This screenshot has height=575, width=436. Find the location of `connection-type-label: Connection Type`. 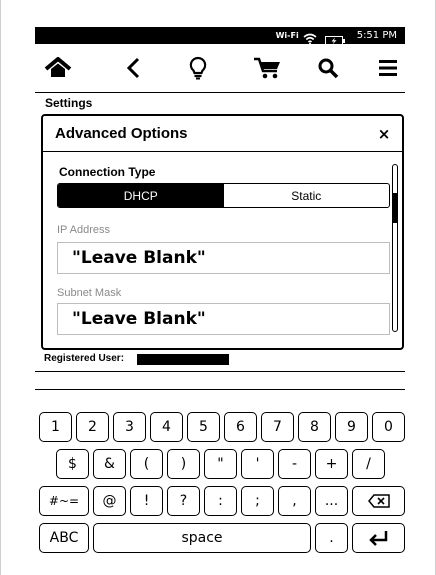

connection-type-label: Connection Type is located at coordinates (107, 172).